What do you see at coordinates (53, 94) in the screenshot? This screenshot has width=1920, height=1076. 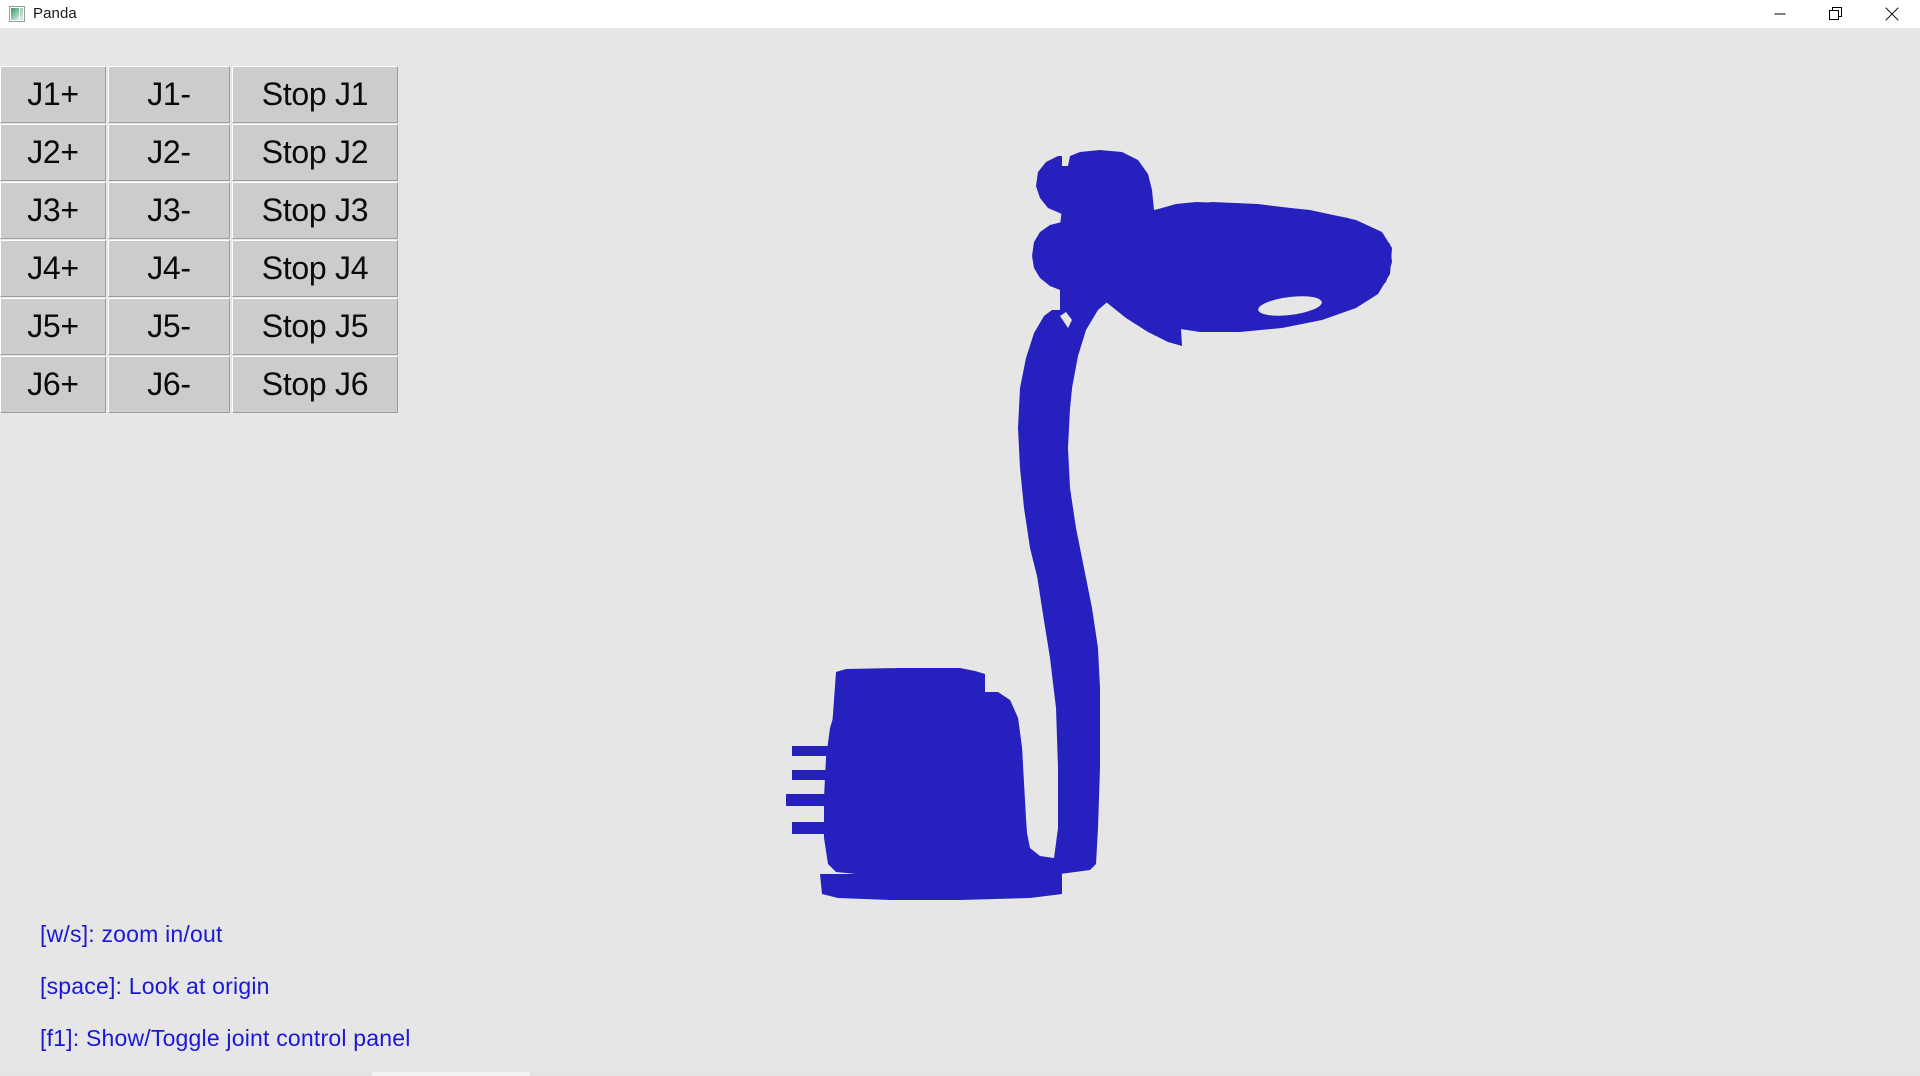 I see `joint-1-increment-button: J1+` at bounding box center [53, 94].